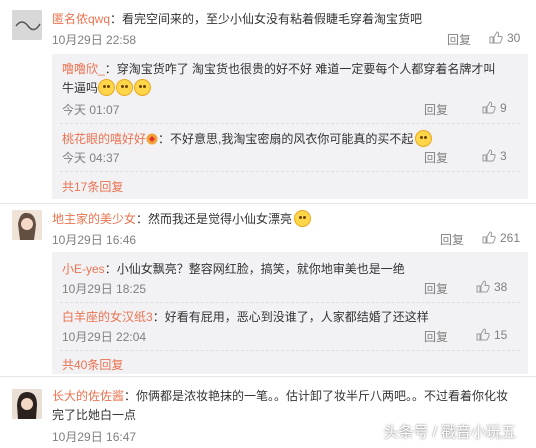 The image size is (536, 448). What do you see at coordinates (94, 437) in the screenshot?
I see `timestamp: 10月29日 16:47` at bounding box center [94, 437].